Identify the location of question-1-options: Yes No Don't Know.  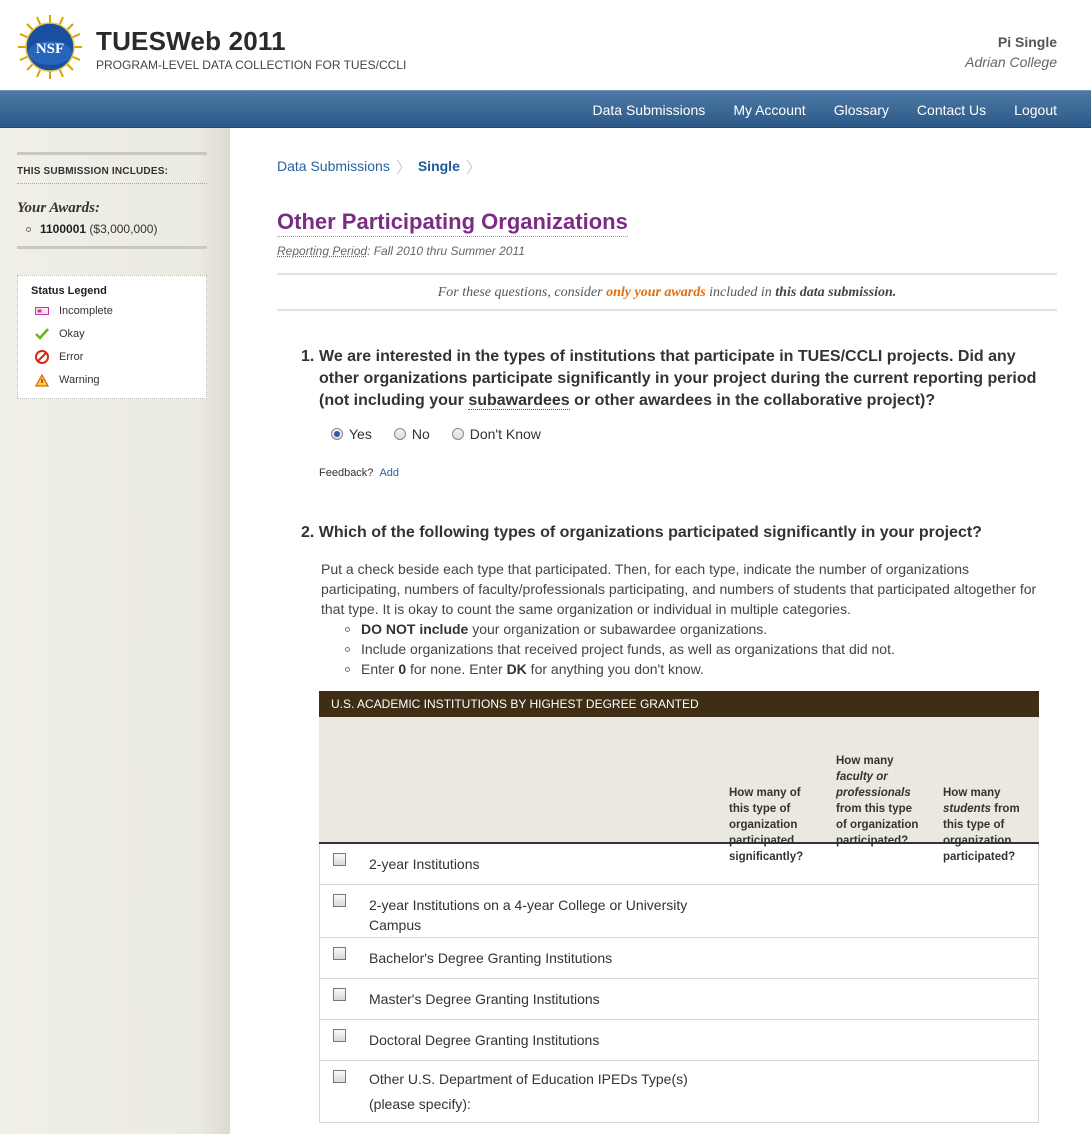
(447, 434).